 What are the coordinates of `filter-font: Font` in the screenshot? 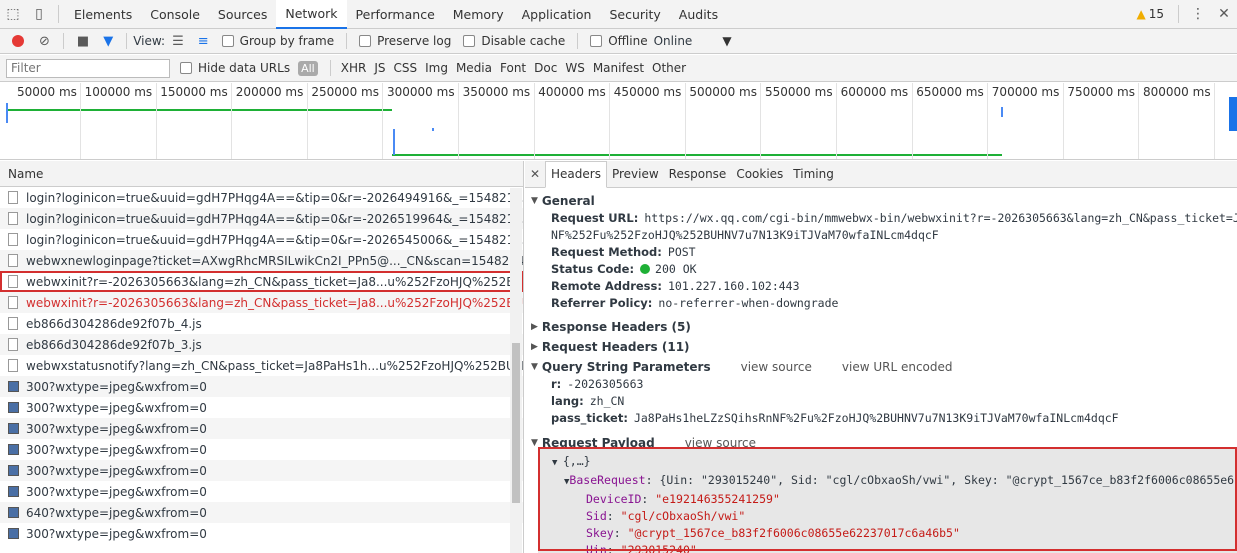 It's located at (513, 68).